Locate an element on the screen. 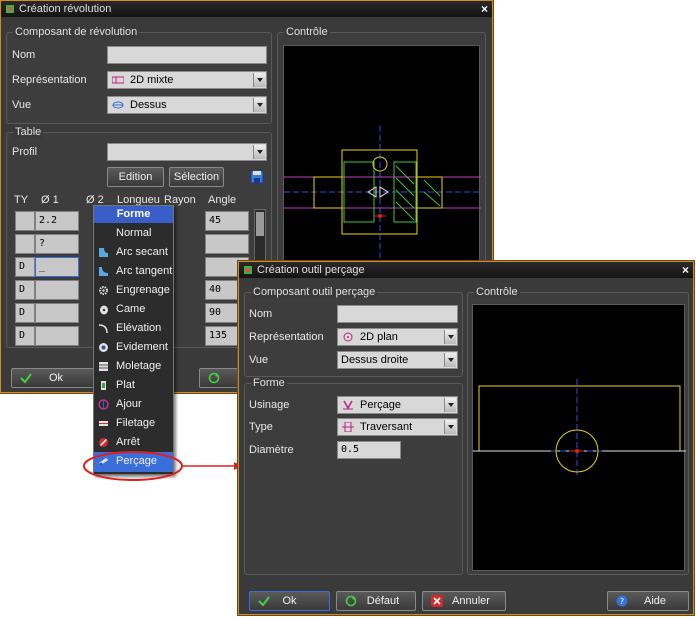  help-button: ? Aide is located at coordinates (648, 601).